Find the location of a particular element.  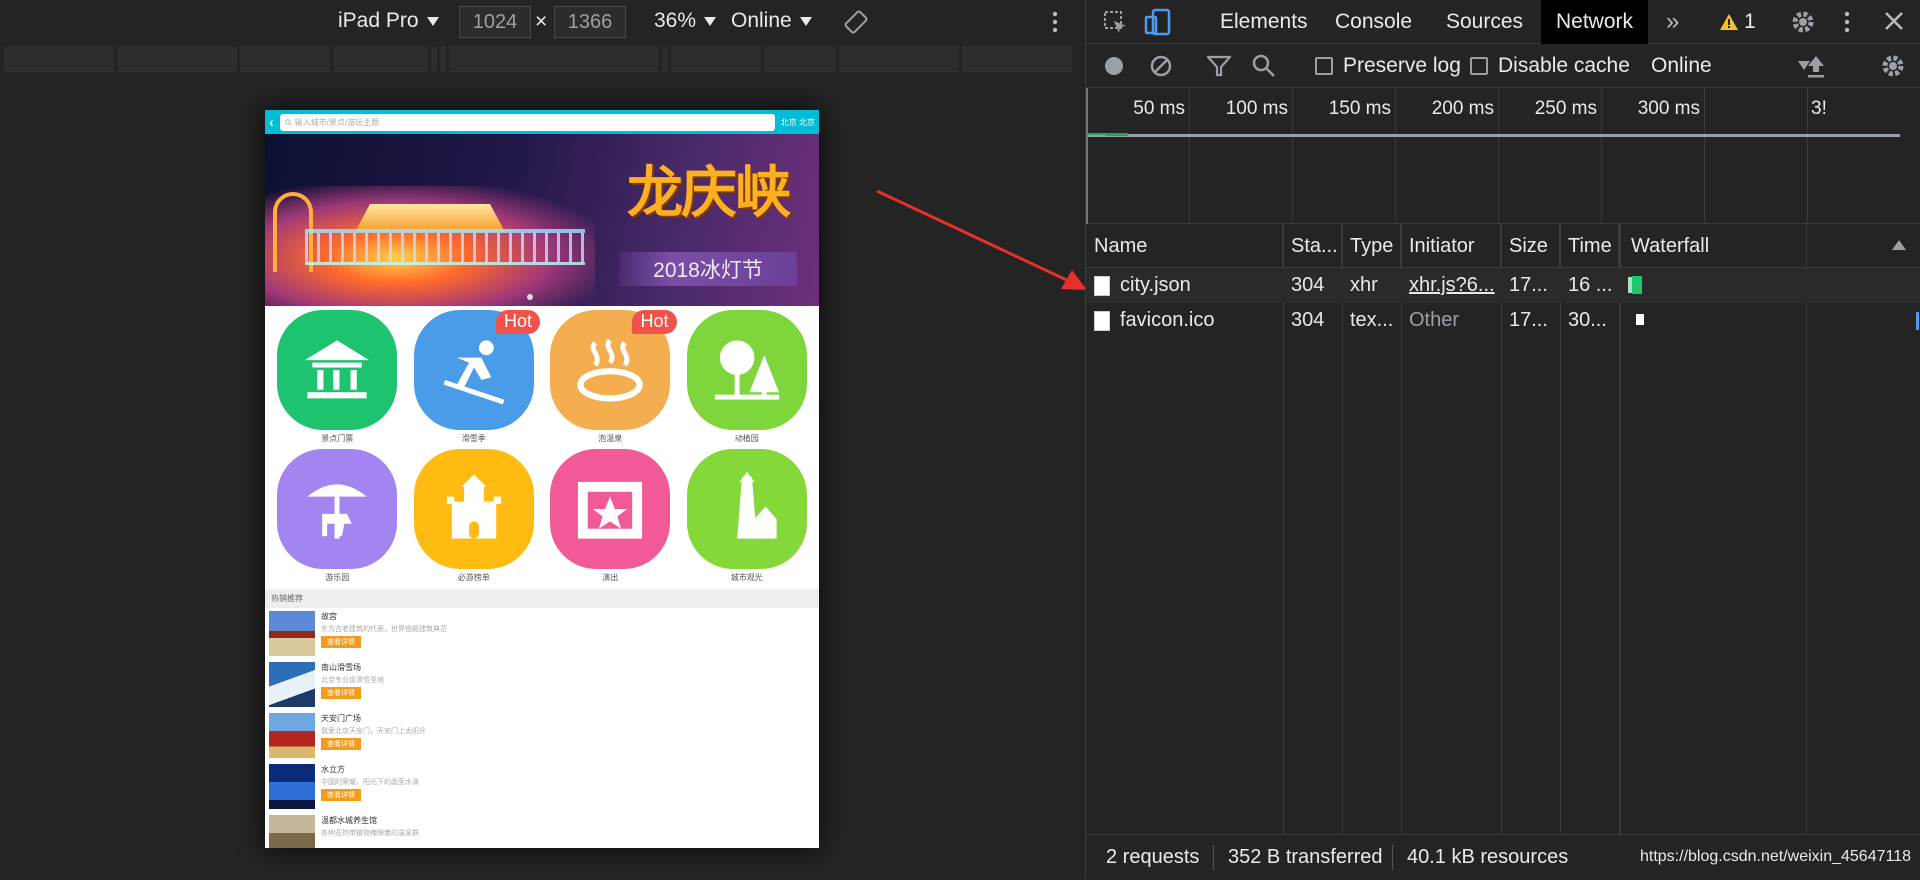

request-name: favicon.ico is located at coordinates (1167, 320).